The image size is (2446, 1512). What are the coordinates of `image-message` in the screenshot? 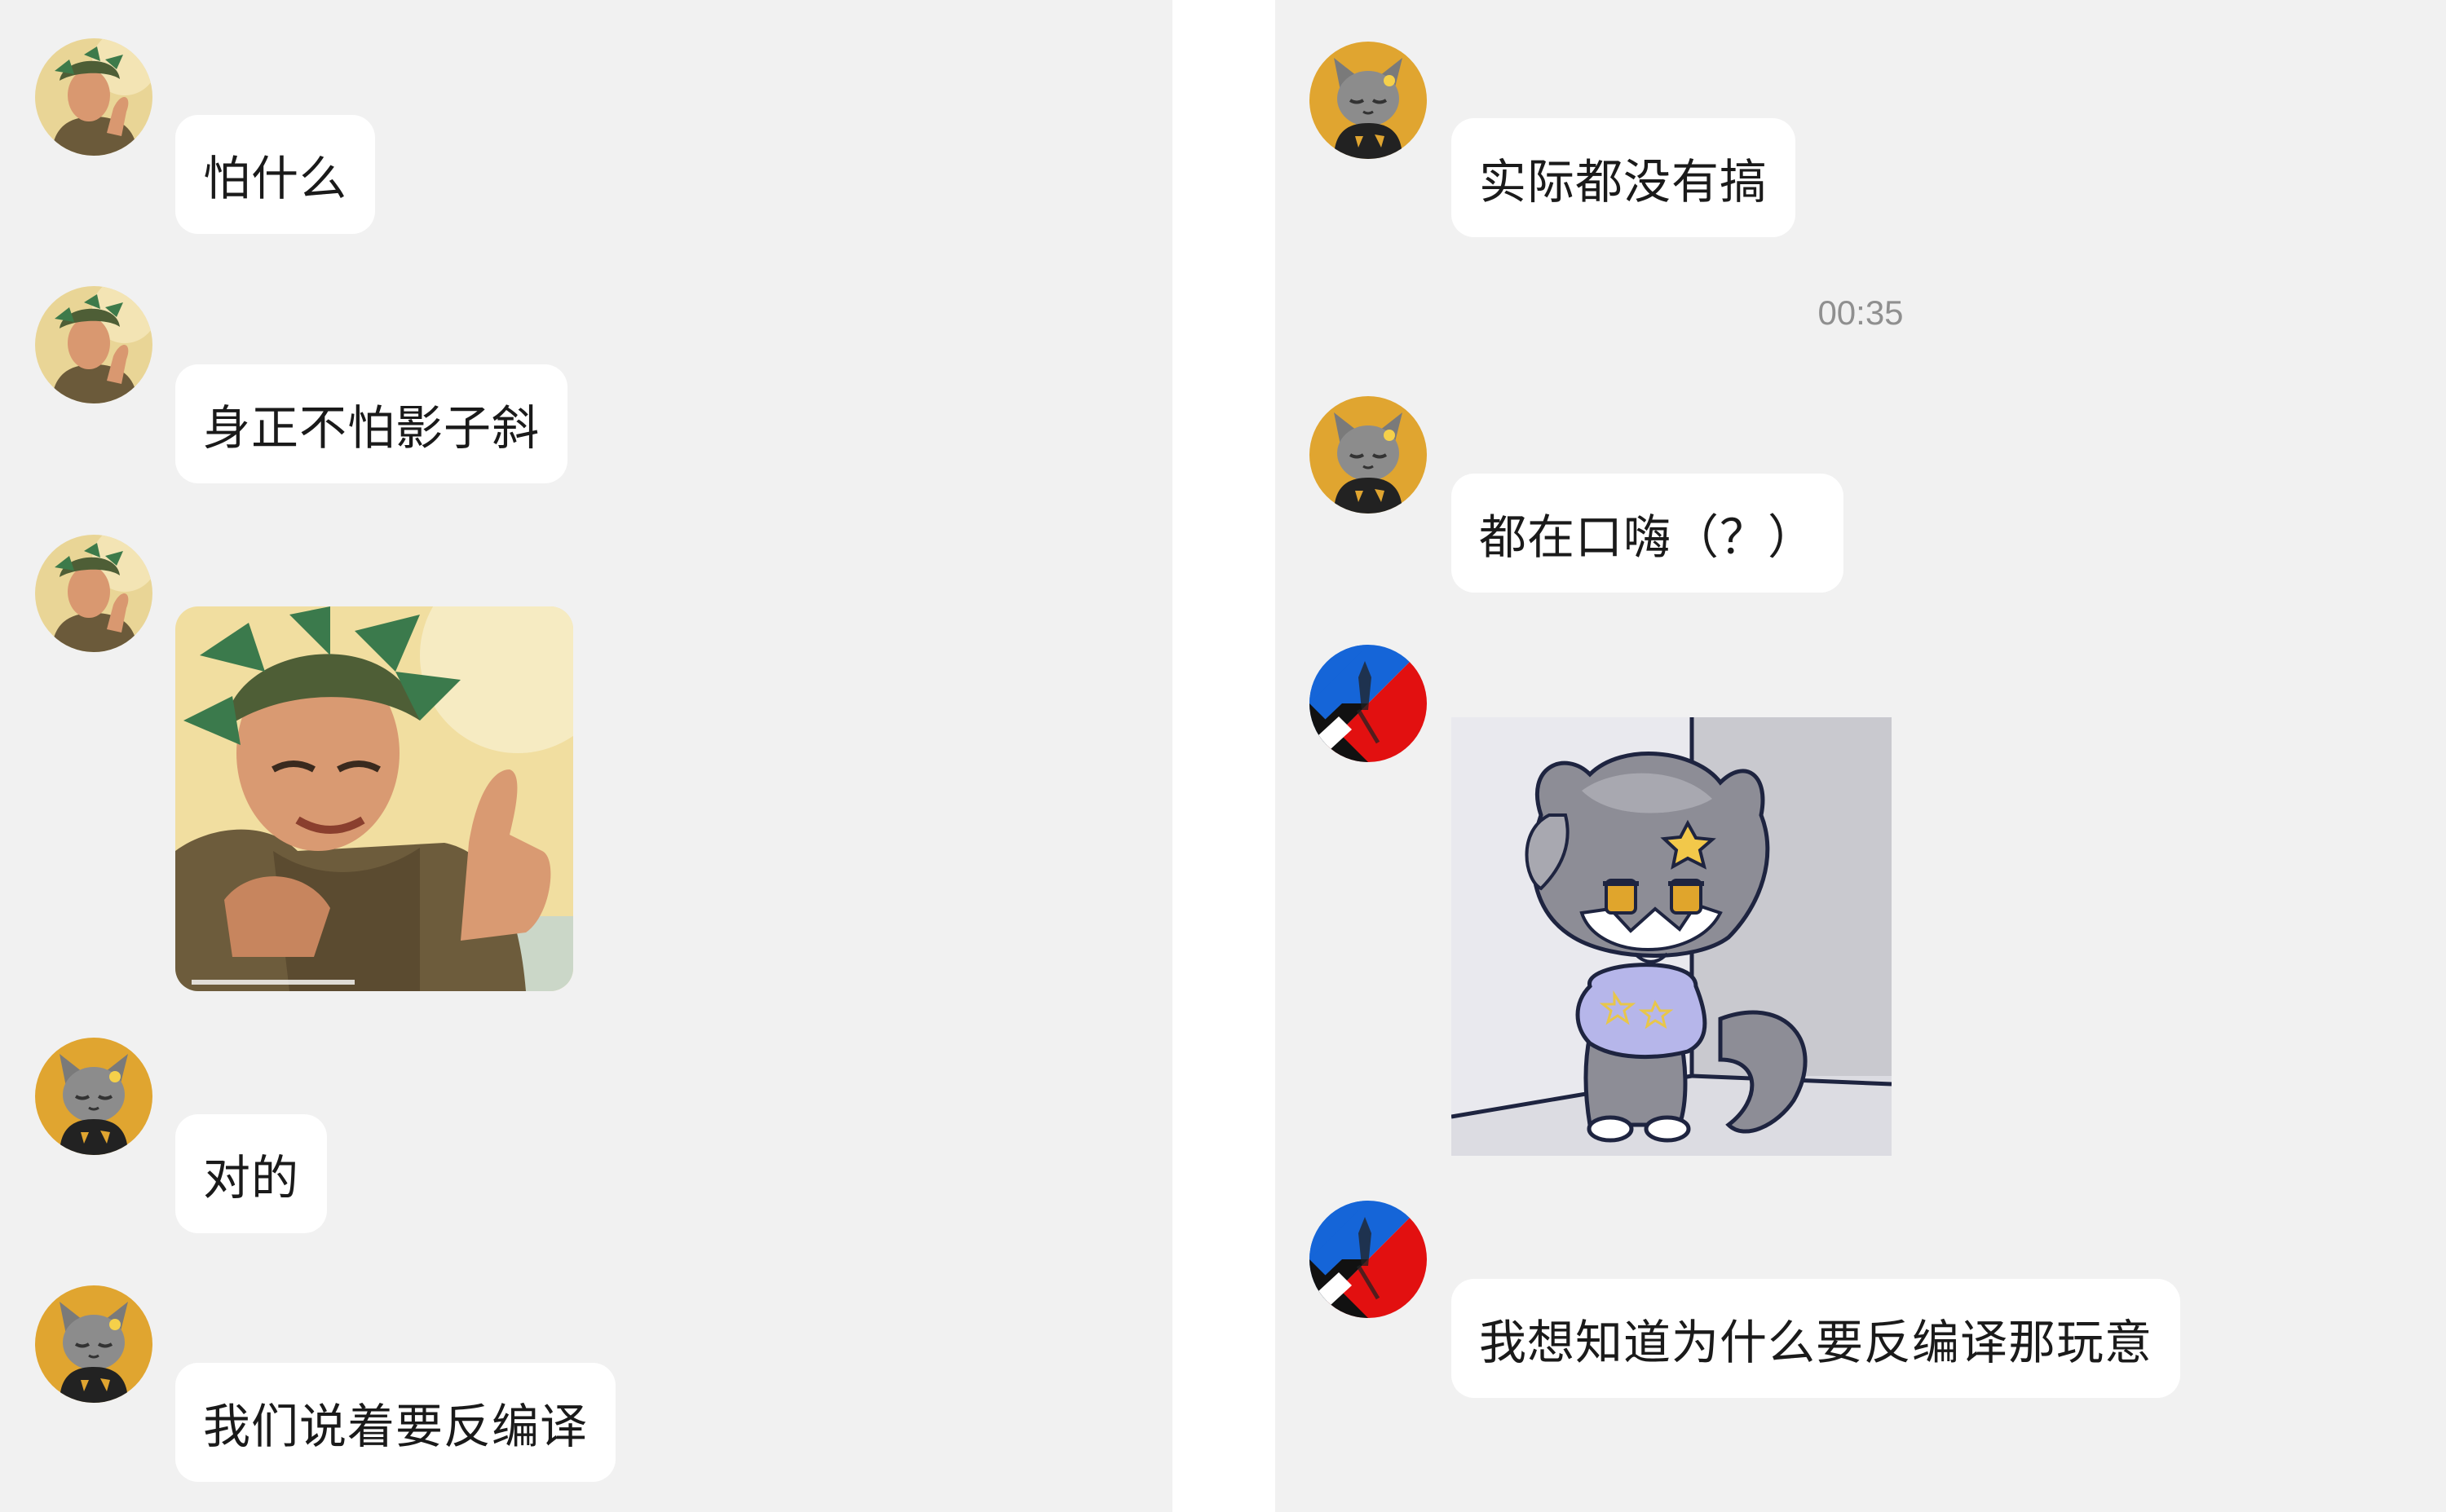 It's located at (374, 798).